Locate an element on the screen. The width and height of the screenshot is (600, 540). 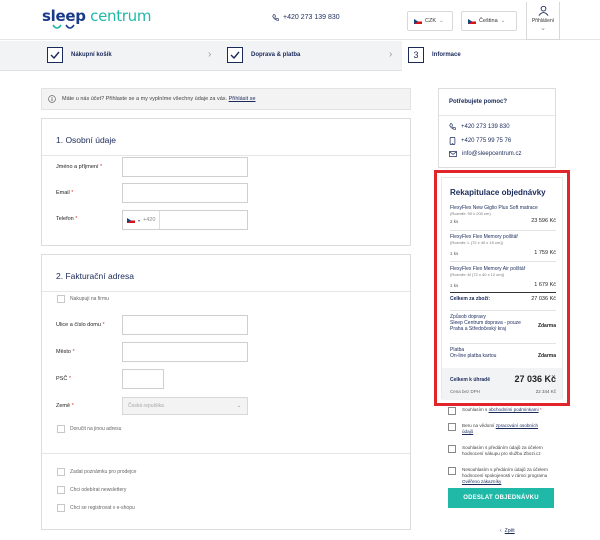
email-label: Email * is located at coordinates (65, 193).